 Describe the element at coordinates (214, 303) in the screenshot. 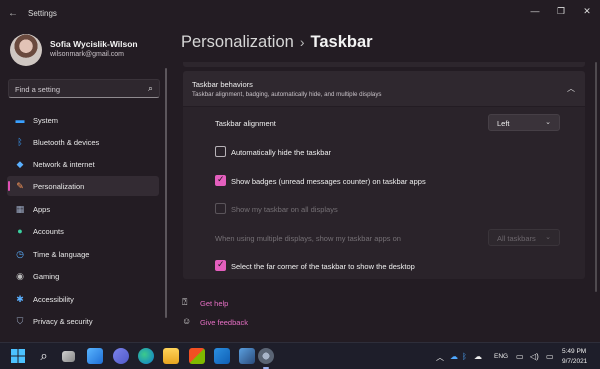

I see `get-help-link: Get help` at that location.